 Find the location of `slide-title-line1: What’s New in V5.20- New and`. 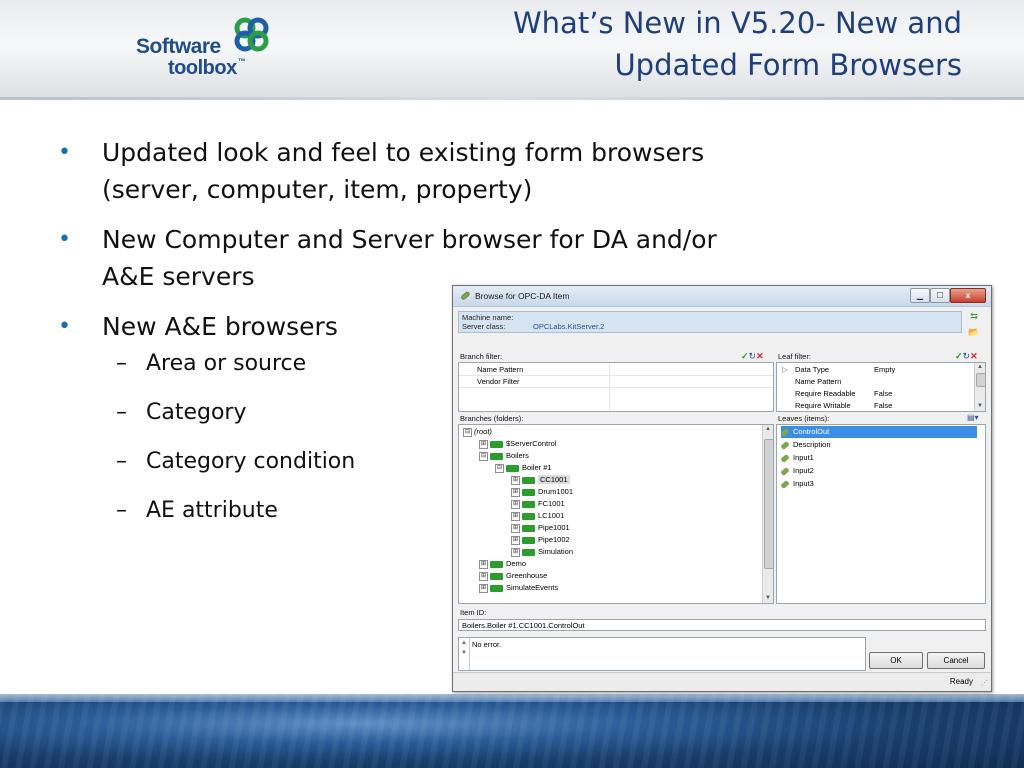

slide-title-line1: What’s New in V5.20- New and is located at coordinates (737, 23).